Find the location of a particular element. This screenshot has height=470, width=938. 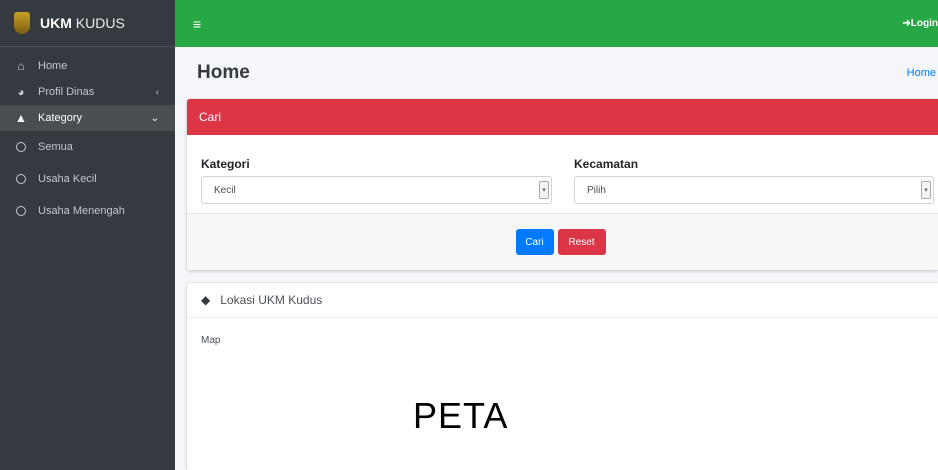

kecamatan-select-value: Pilih is located at coordinates (596, 190).